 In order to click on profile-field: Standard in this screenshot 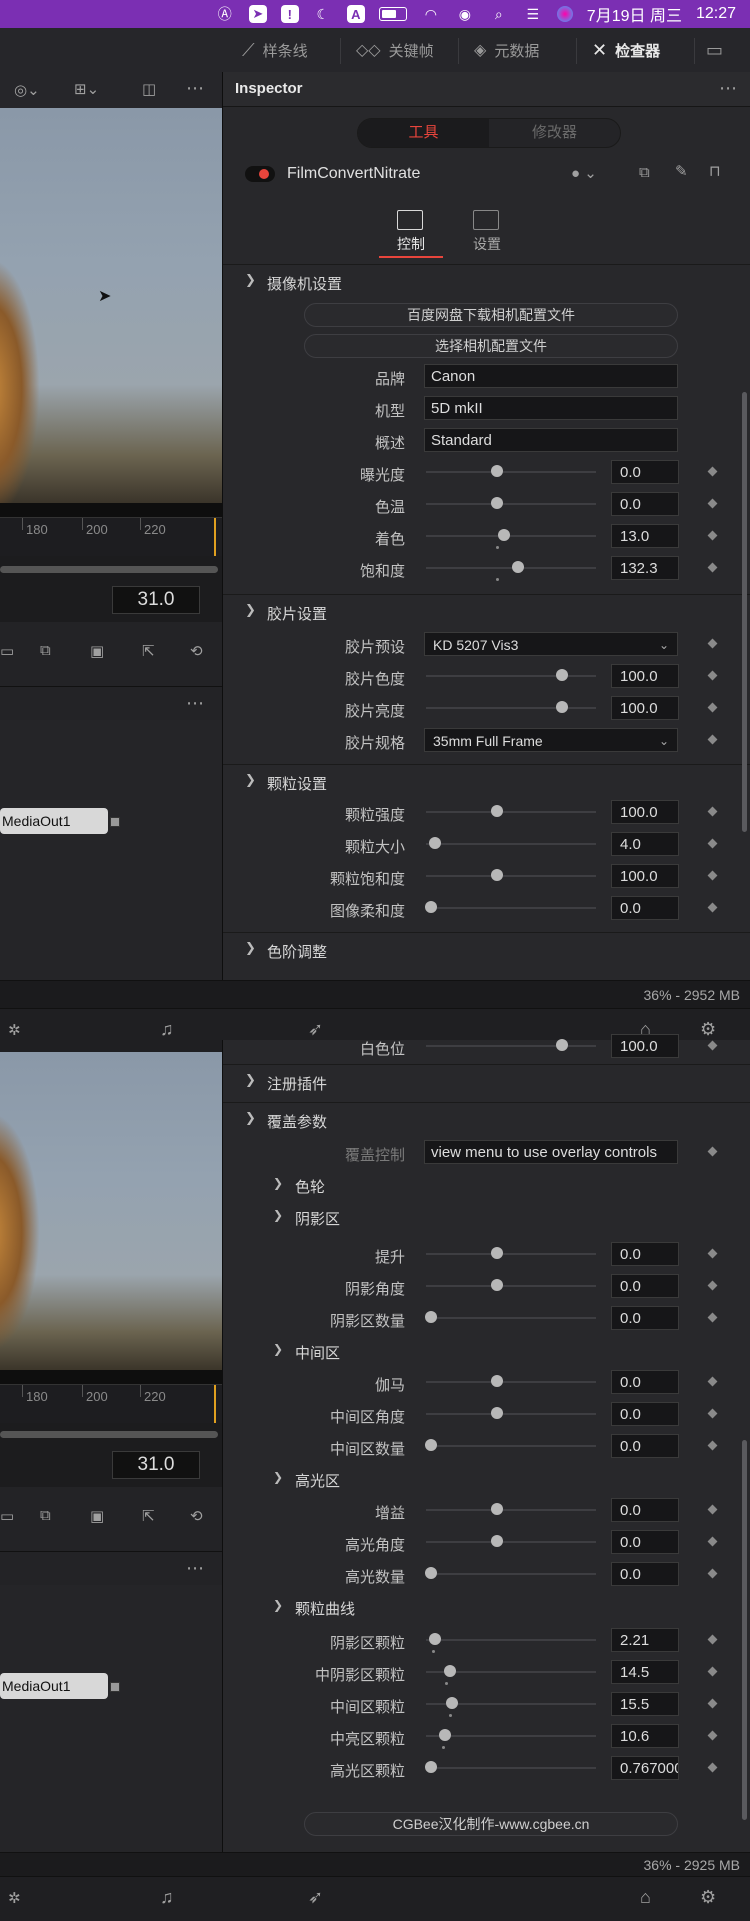, I will do `click(551, 440)`.